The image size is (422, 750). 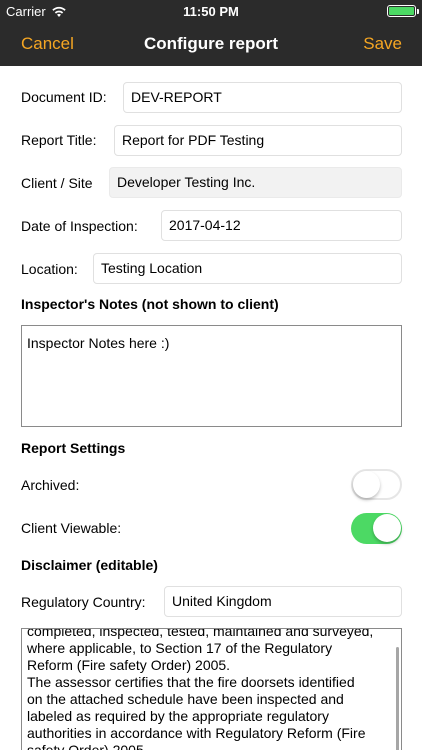 I want to click on document-id-label: Document ID:, so click(x=64, y=97).